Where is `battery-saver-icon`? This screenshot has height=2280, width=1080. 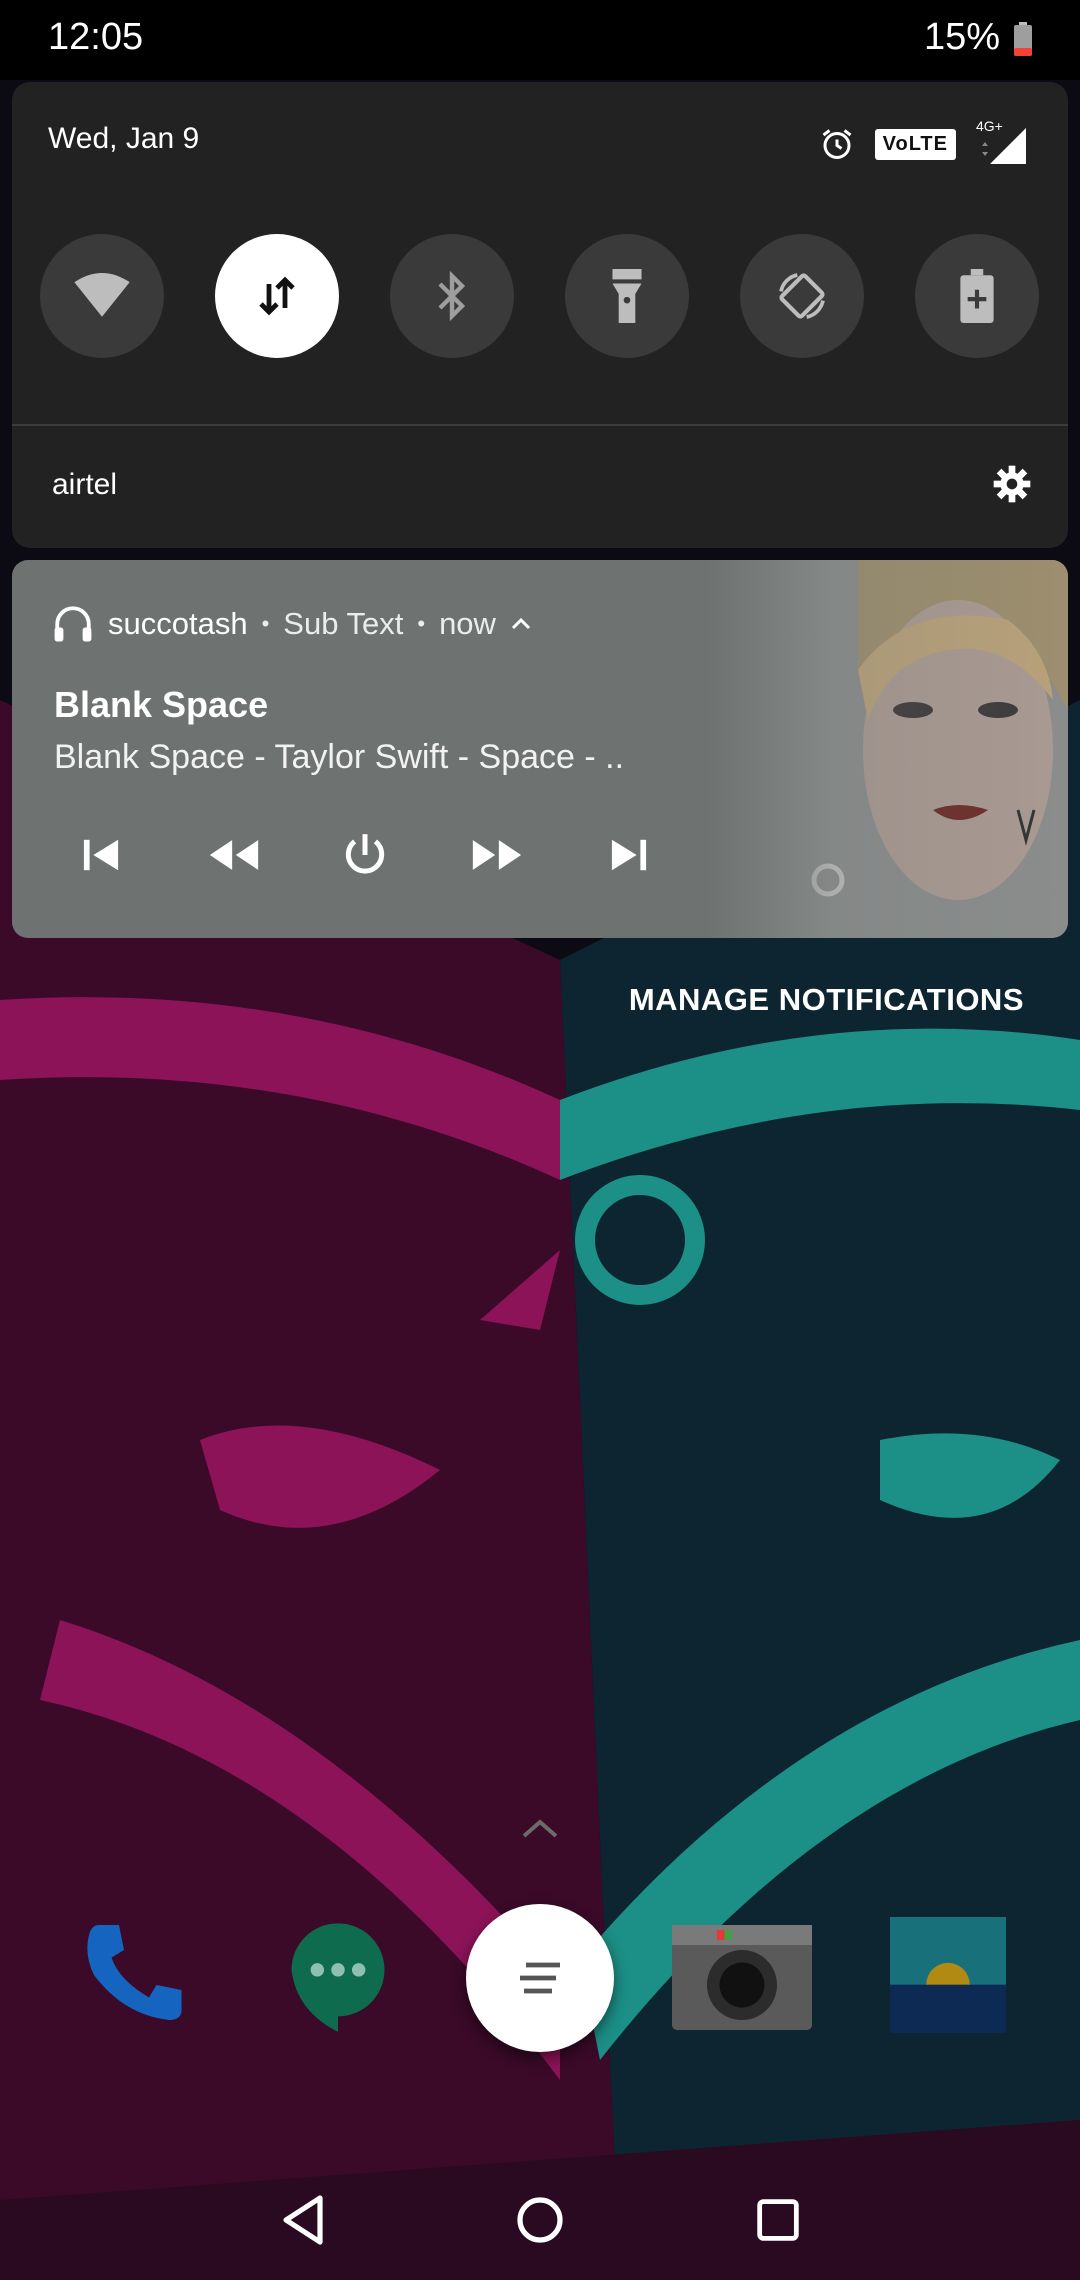 battery-saver-icon is located at coordinates (977, 296).